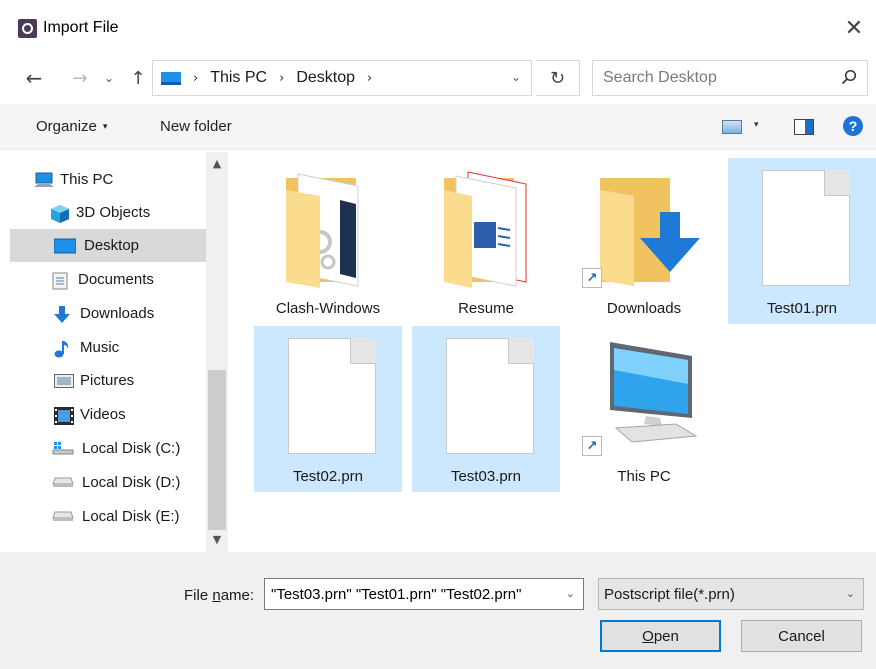  What do you see at coordinates (650, 232) in the screenshot?
I see `download-folder-icon` at bounding box center [650, 232].